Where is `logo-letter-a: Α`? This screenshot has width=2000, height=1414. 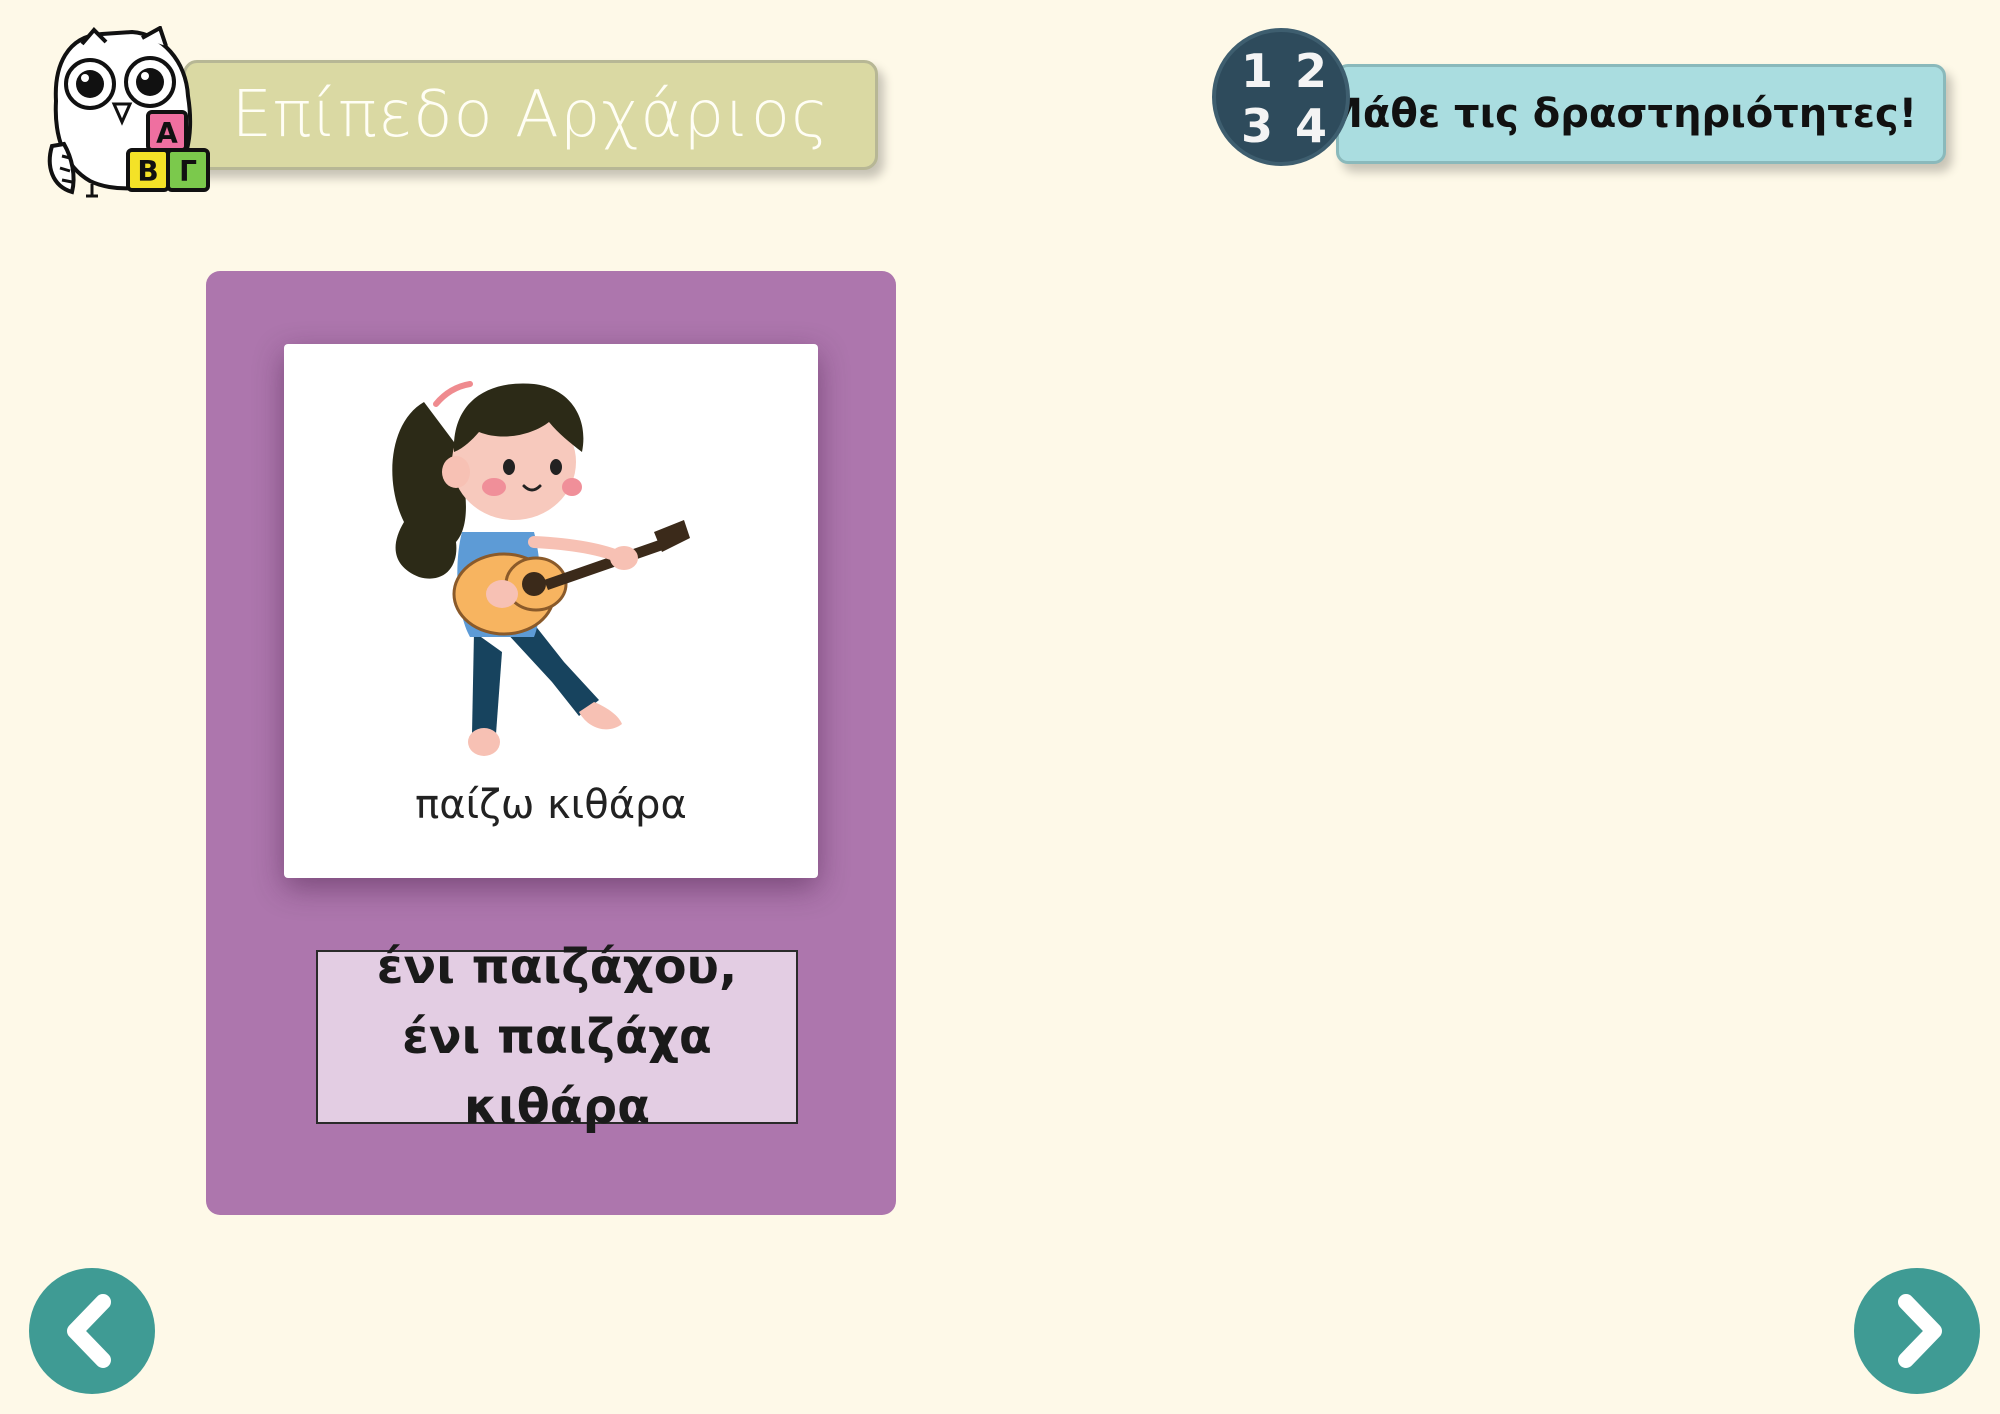 logo-letter-a: Α is located at coordinates (167, 133).